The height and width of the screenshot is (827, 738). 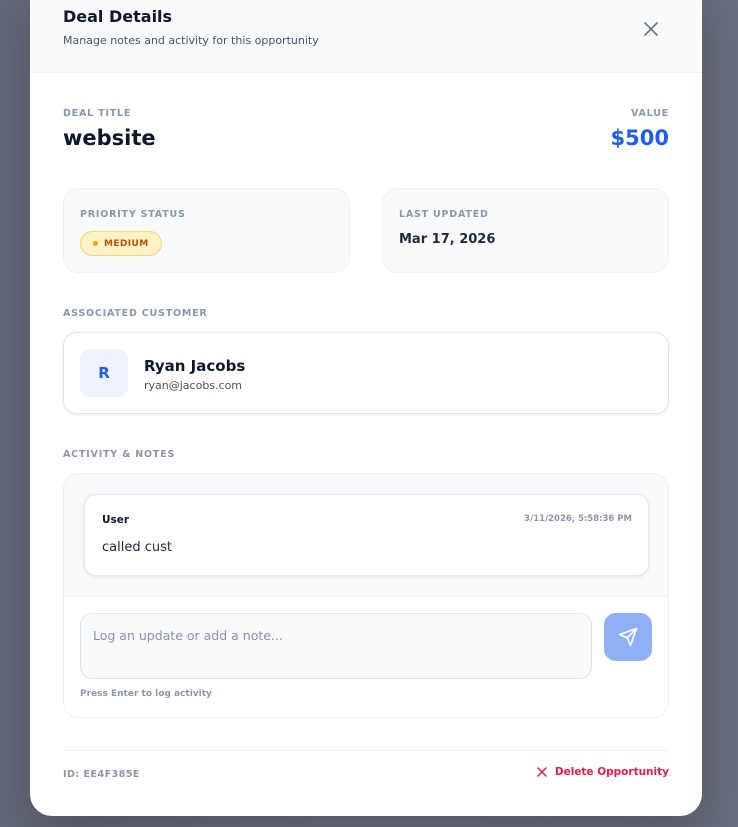 I want to click on last-updated-card: LAST UPDATED Mar 17, 2026, so click(x=525, y=230).